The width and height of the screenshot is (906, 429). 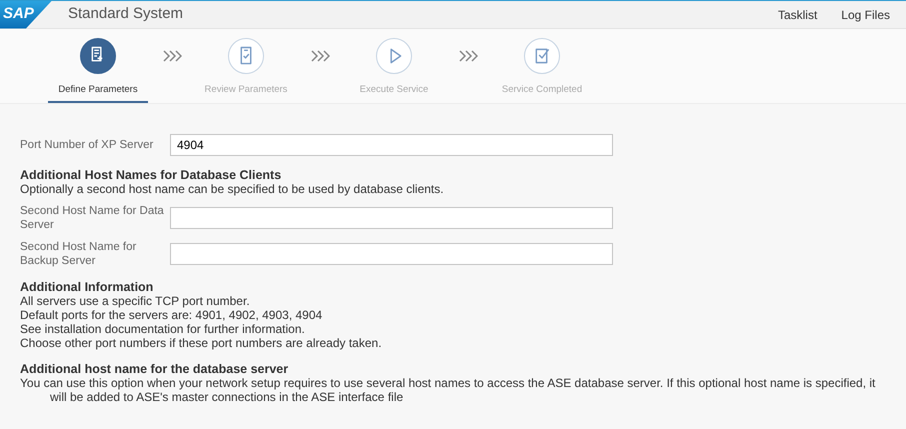 What do you see at coordinates (87, 287) in the screenshot?
I see `section-heading: Additional Information` at bounding box center [87, 287].